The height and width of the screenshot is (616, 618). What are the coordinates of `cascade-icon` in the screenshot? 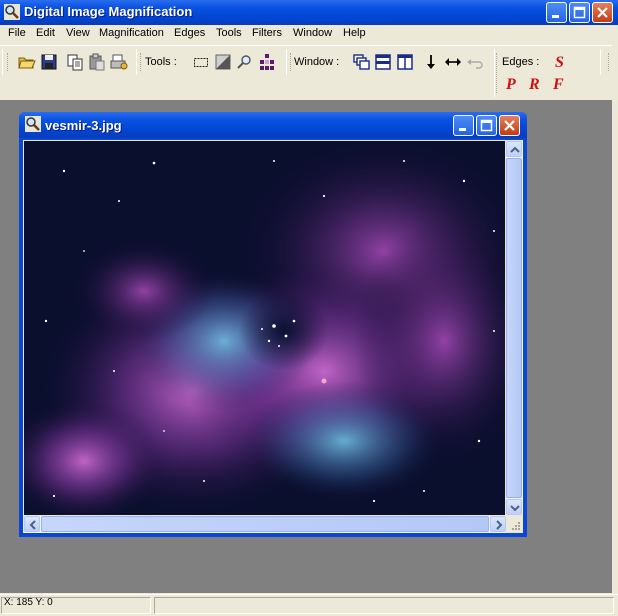 It's located at (361, 62).